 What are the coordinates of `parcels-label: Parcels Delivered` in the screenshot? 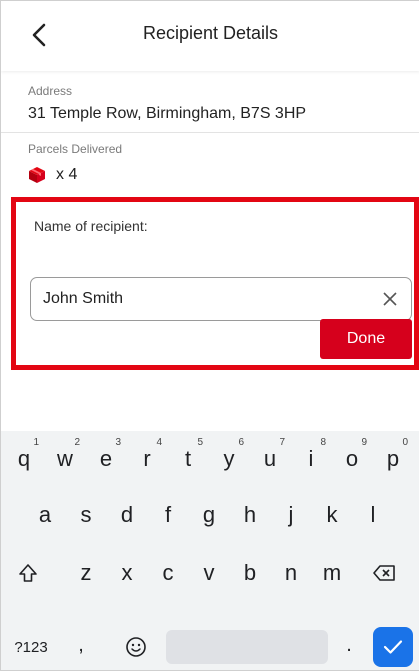 It's located at (75, 149).